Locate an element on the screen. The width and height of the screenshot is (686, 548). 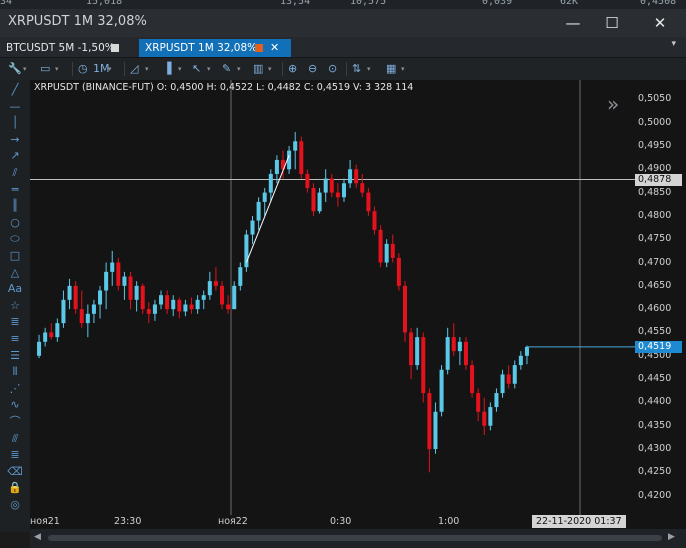
columns-icon: ⦀ is located at coordinates (15, 372).